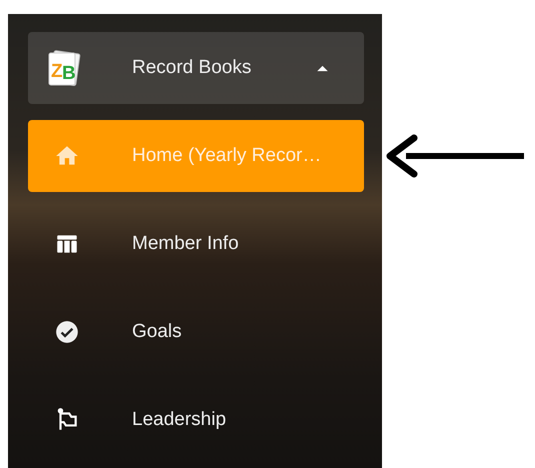 Image resolution: width=535 pixels, height=468 pixels. Describe the element at coordinates (67, 332) in the screenshot. I see `check-circle-icon` at that location.